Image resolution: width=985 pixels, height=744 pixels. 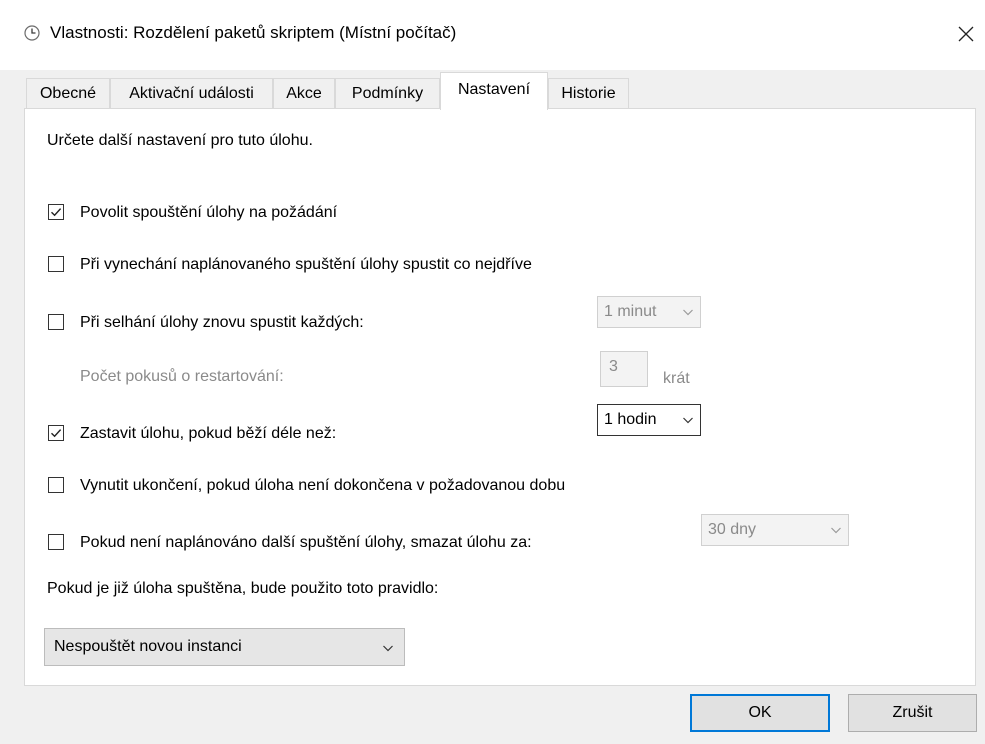 What do you see at coordinates (588, 93) in the screenshot?
I see `tab-history: Historie` at bounding box center [588, 93].